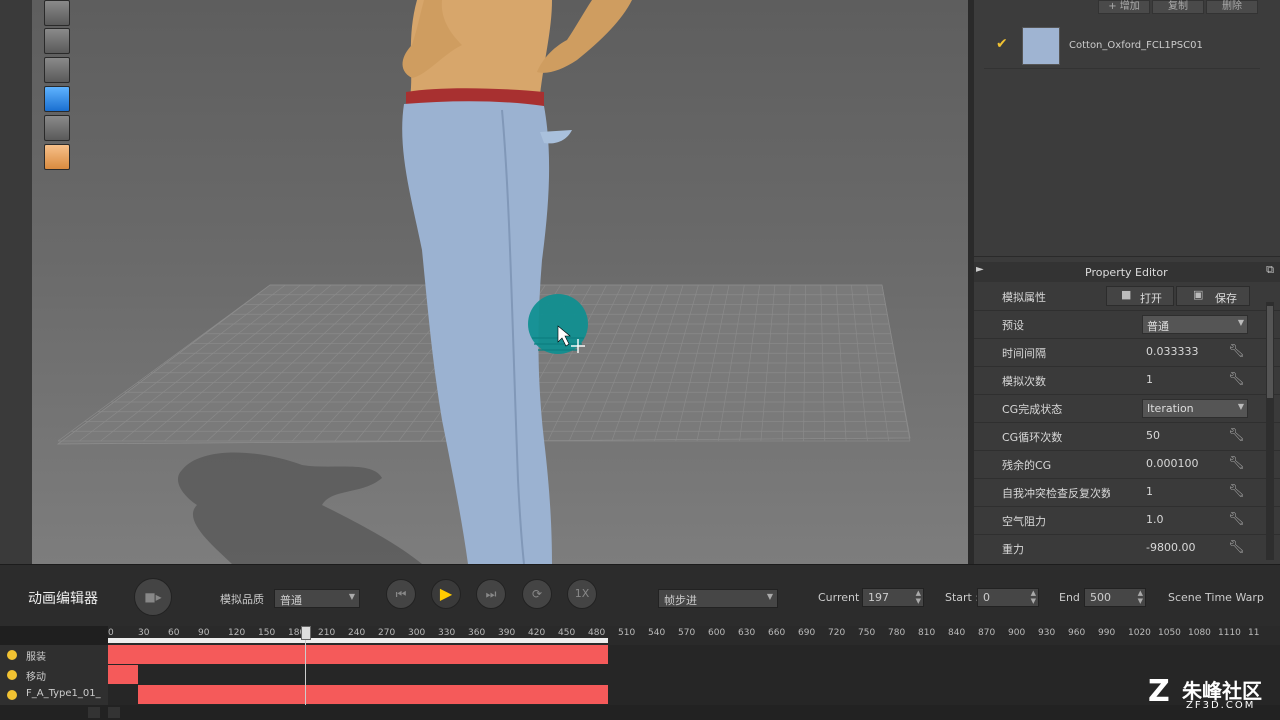 The width and height of the screenshot is (1280, 720). Describe the element at coordinates (1172, 351) in the screenshot. I see `property-value: 0.033333` at that location.